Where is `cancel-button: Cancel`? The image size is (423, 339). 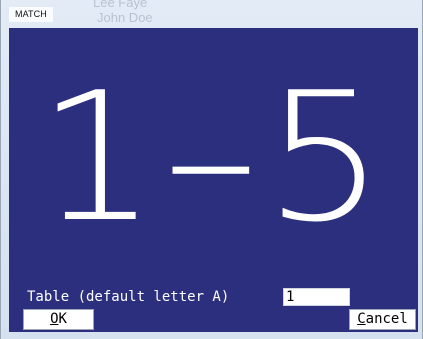
cancel-button: Cancel is located at coordinates (382, 319).